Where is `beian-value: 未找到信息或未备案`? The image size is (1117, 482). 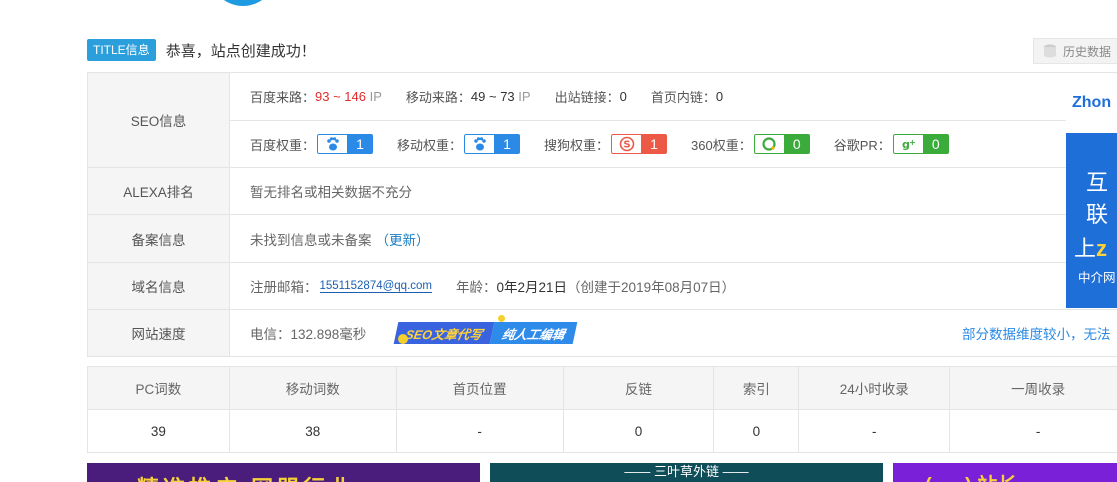
beian-value: 未找到信息或未备案 is located at coordinates (311, 240).